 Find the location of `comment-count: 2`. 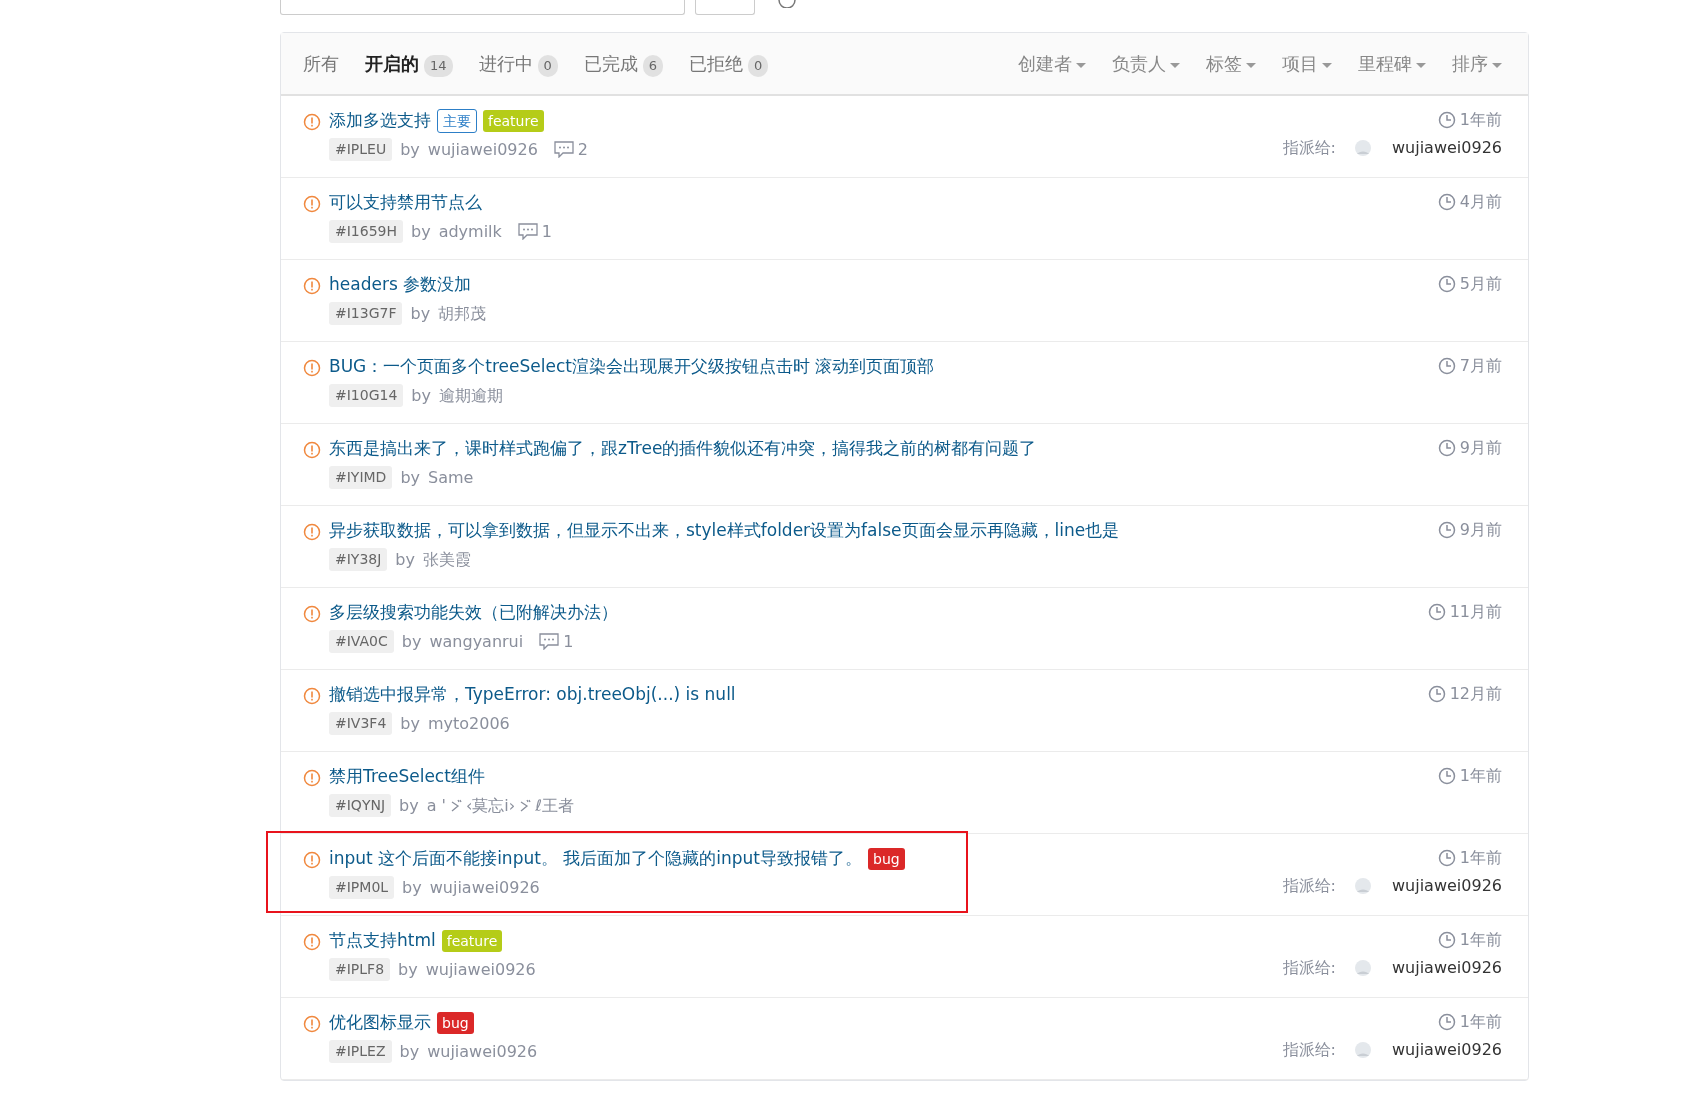

comment-count: 2 is located at coordinates (583, 149).